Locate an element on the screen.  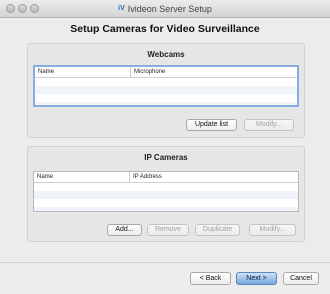
duplicate-camera-button: Duplicate is located at coordinates (217, 230).